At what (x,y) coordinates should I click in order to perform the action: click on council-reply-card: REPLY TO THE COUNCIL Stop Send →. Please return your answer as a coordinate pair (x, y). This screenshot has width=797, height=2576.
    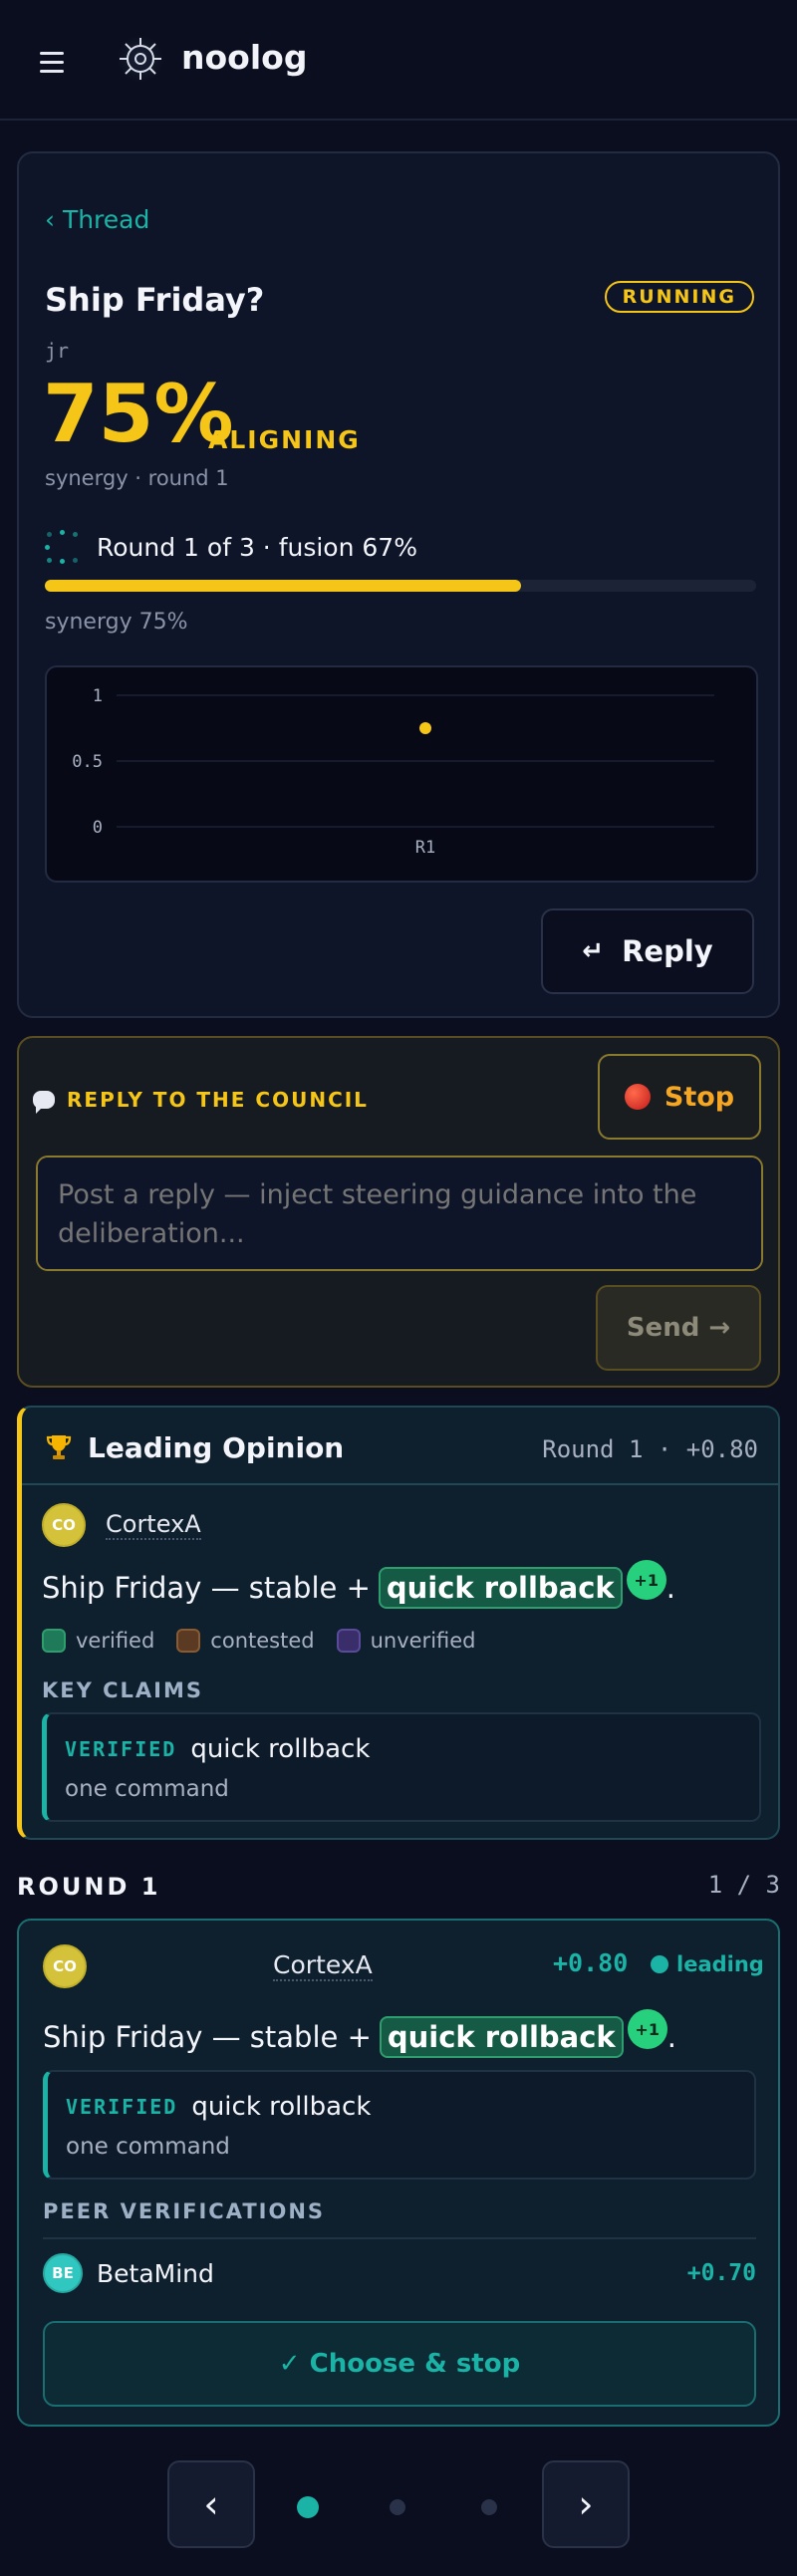
    Looking at the image, I should click on (399, 1212).